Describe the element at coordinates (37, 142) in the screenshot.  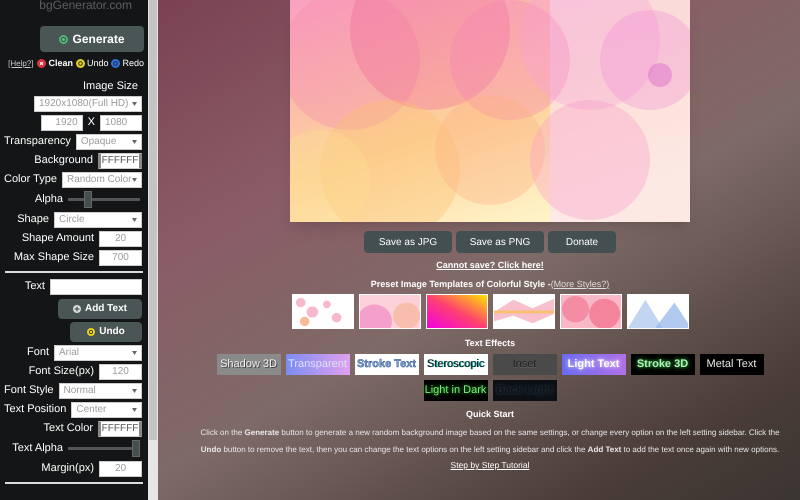
I see `field-label: Transparency` at that location.